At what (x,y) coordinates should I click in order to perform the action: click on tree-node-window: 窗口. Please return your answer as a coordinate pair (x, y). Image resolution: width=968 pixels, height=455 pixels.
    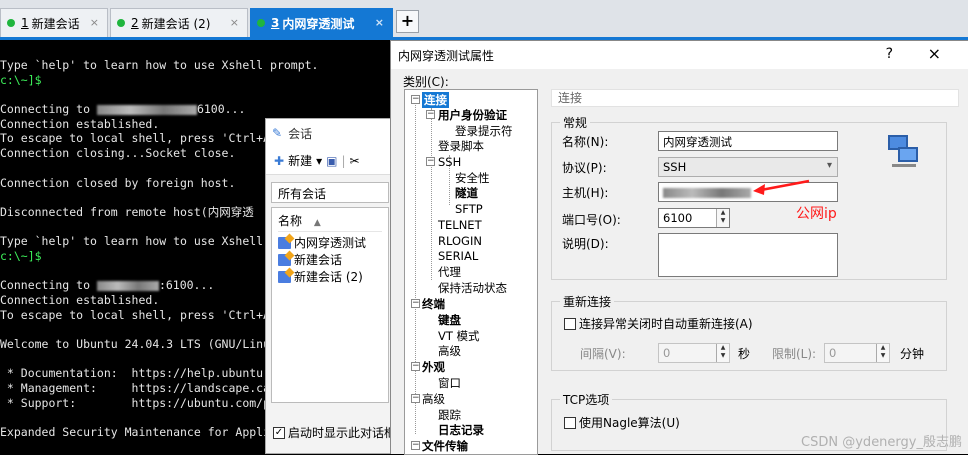
    Looking at the image, I should click on (449, 383).